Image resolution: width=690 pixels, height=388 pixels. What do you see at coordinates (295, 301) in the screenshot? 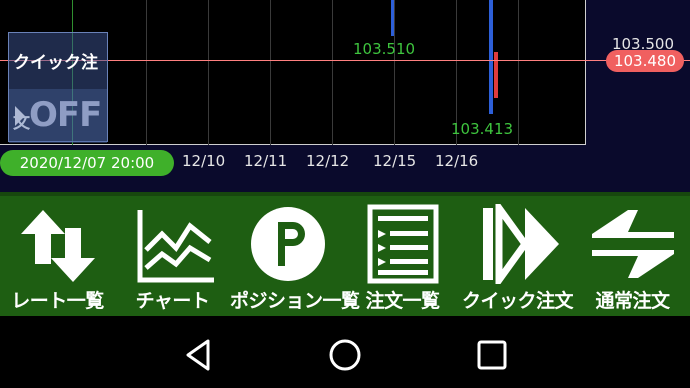
I see `position-list-label: ポジション一覧` at bounding box center [295, 301].